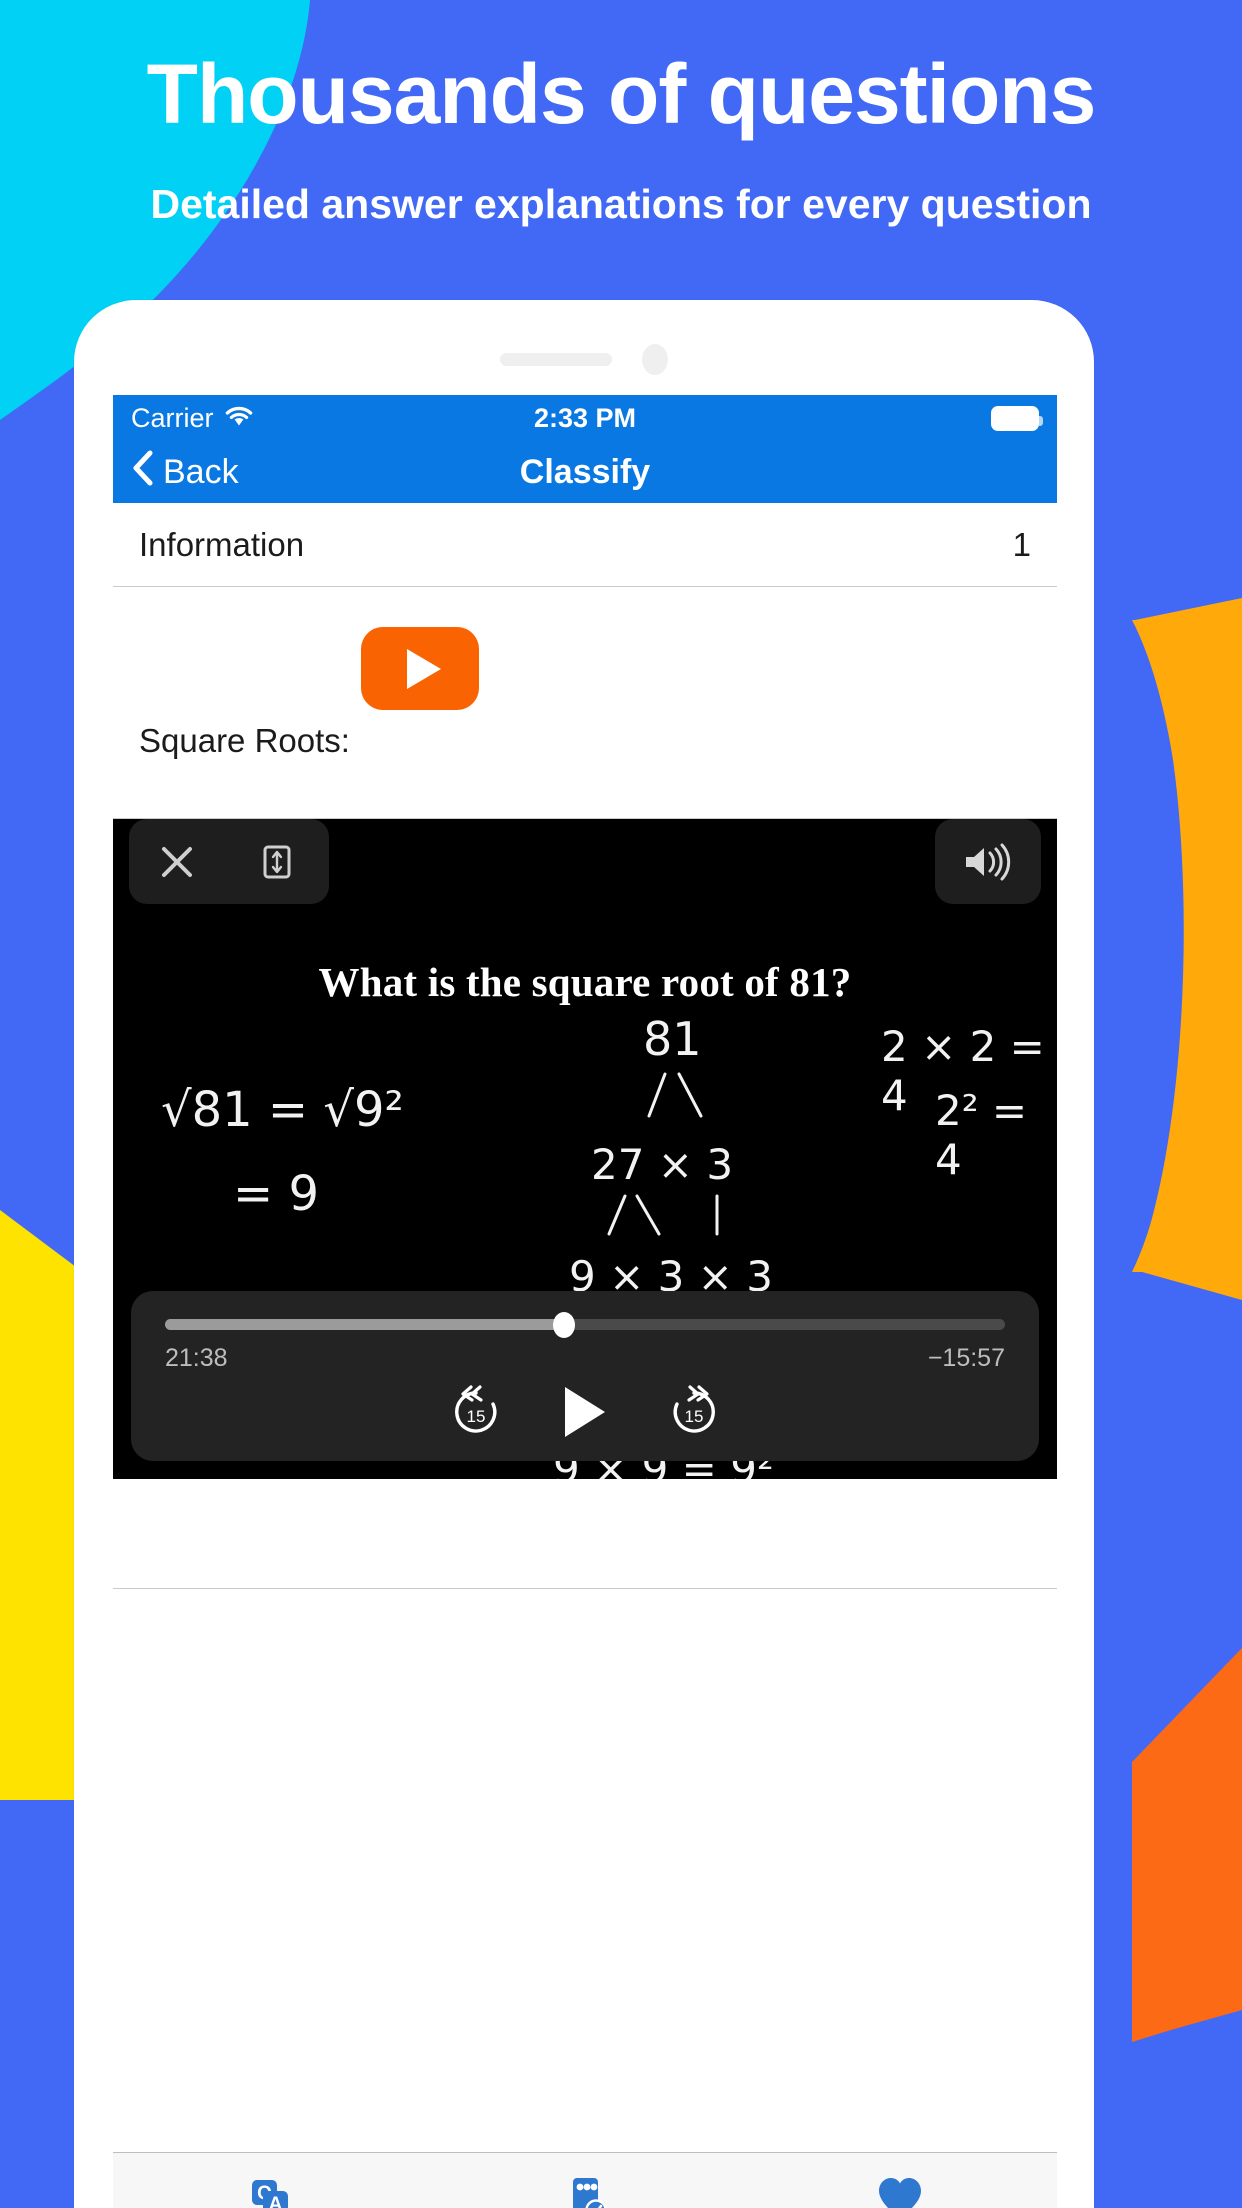  What do you see at coordinates (364, 1324) in the screenshot?
I see `scrubber-played-track` at bounding box center [364, 1324].